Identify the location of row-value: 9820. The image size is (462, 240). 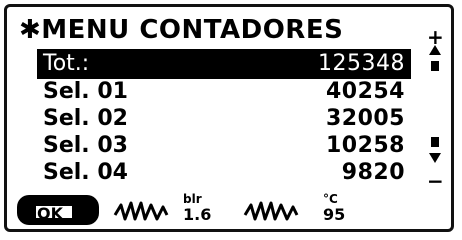
(373, 172).